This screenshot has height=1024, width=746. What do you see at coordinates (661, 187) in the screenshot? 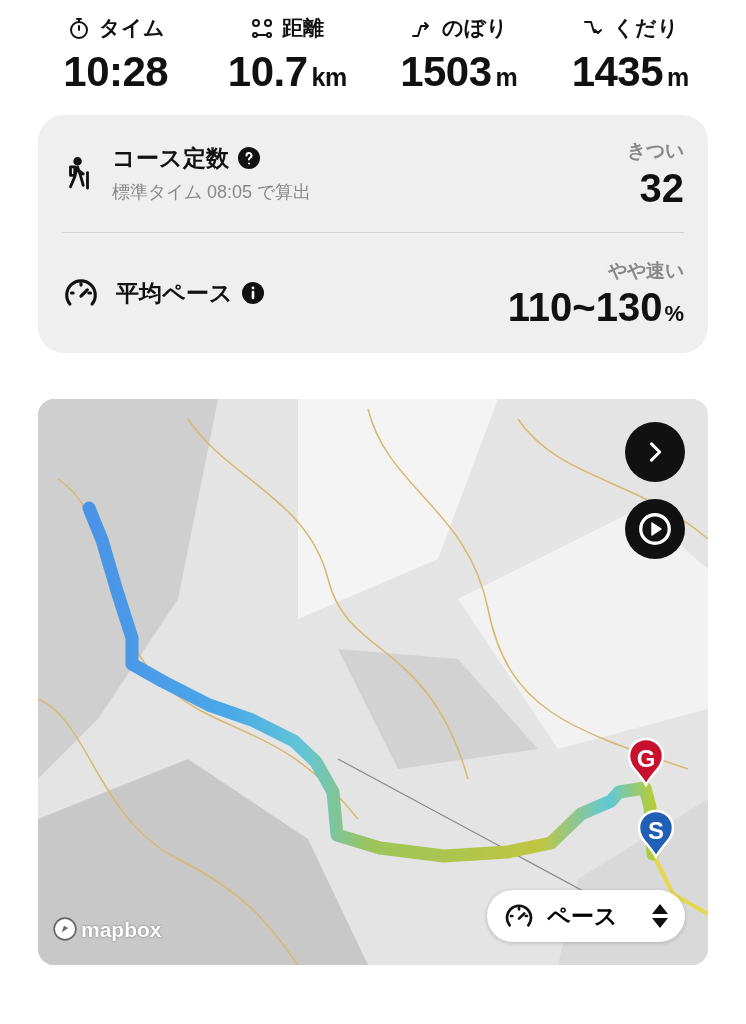
I see `summary-value: 32` at bounding box center [661, 187].